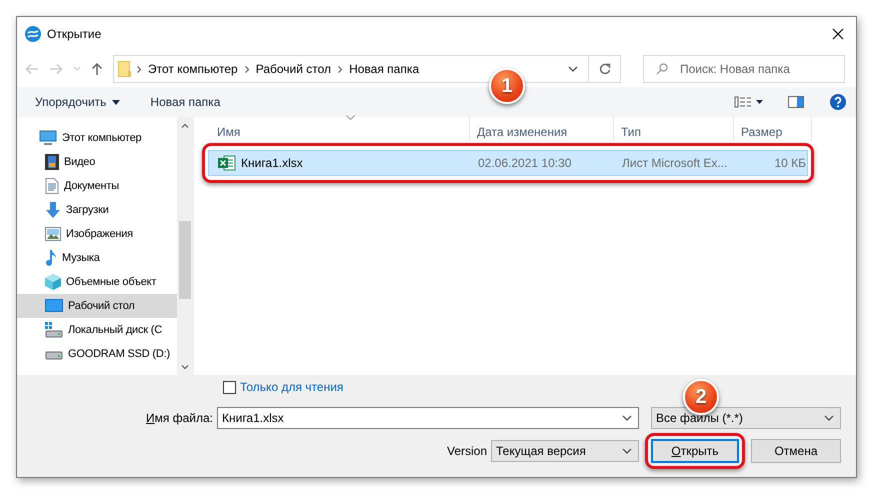 The image size is (874, 495). What do you see at coordinates (53, 234) in the screenshot?
I see `picture-icon` at bounding box center [53, 234].